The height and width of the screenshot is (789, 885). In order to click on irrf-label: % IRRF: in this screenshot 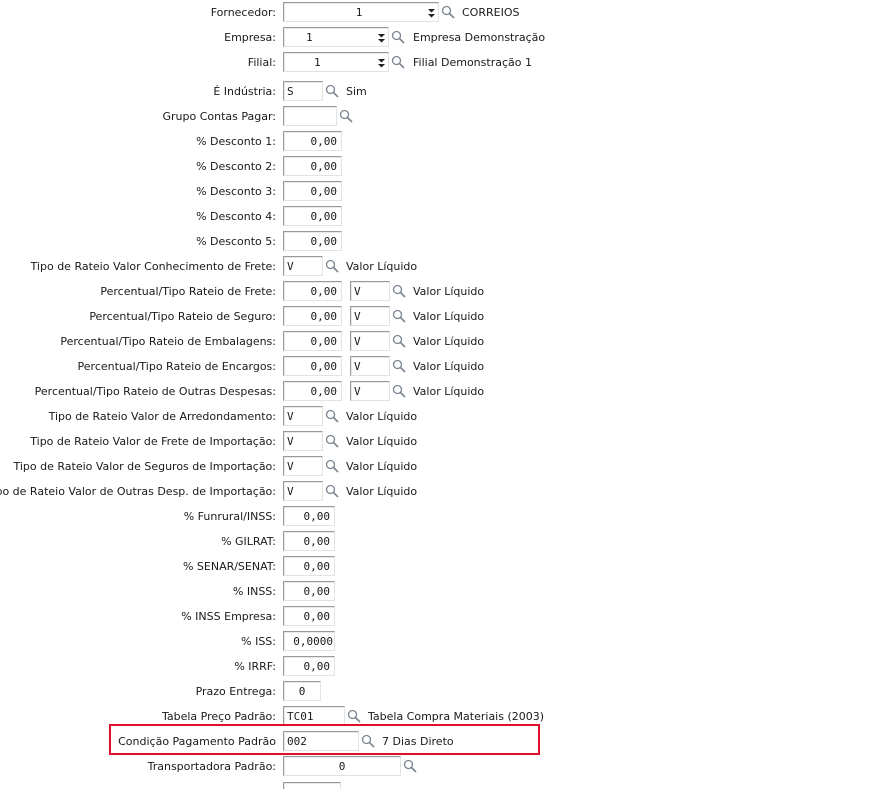, I will do `click(255, 666)`.